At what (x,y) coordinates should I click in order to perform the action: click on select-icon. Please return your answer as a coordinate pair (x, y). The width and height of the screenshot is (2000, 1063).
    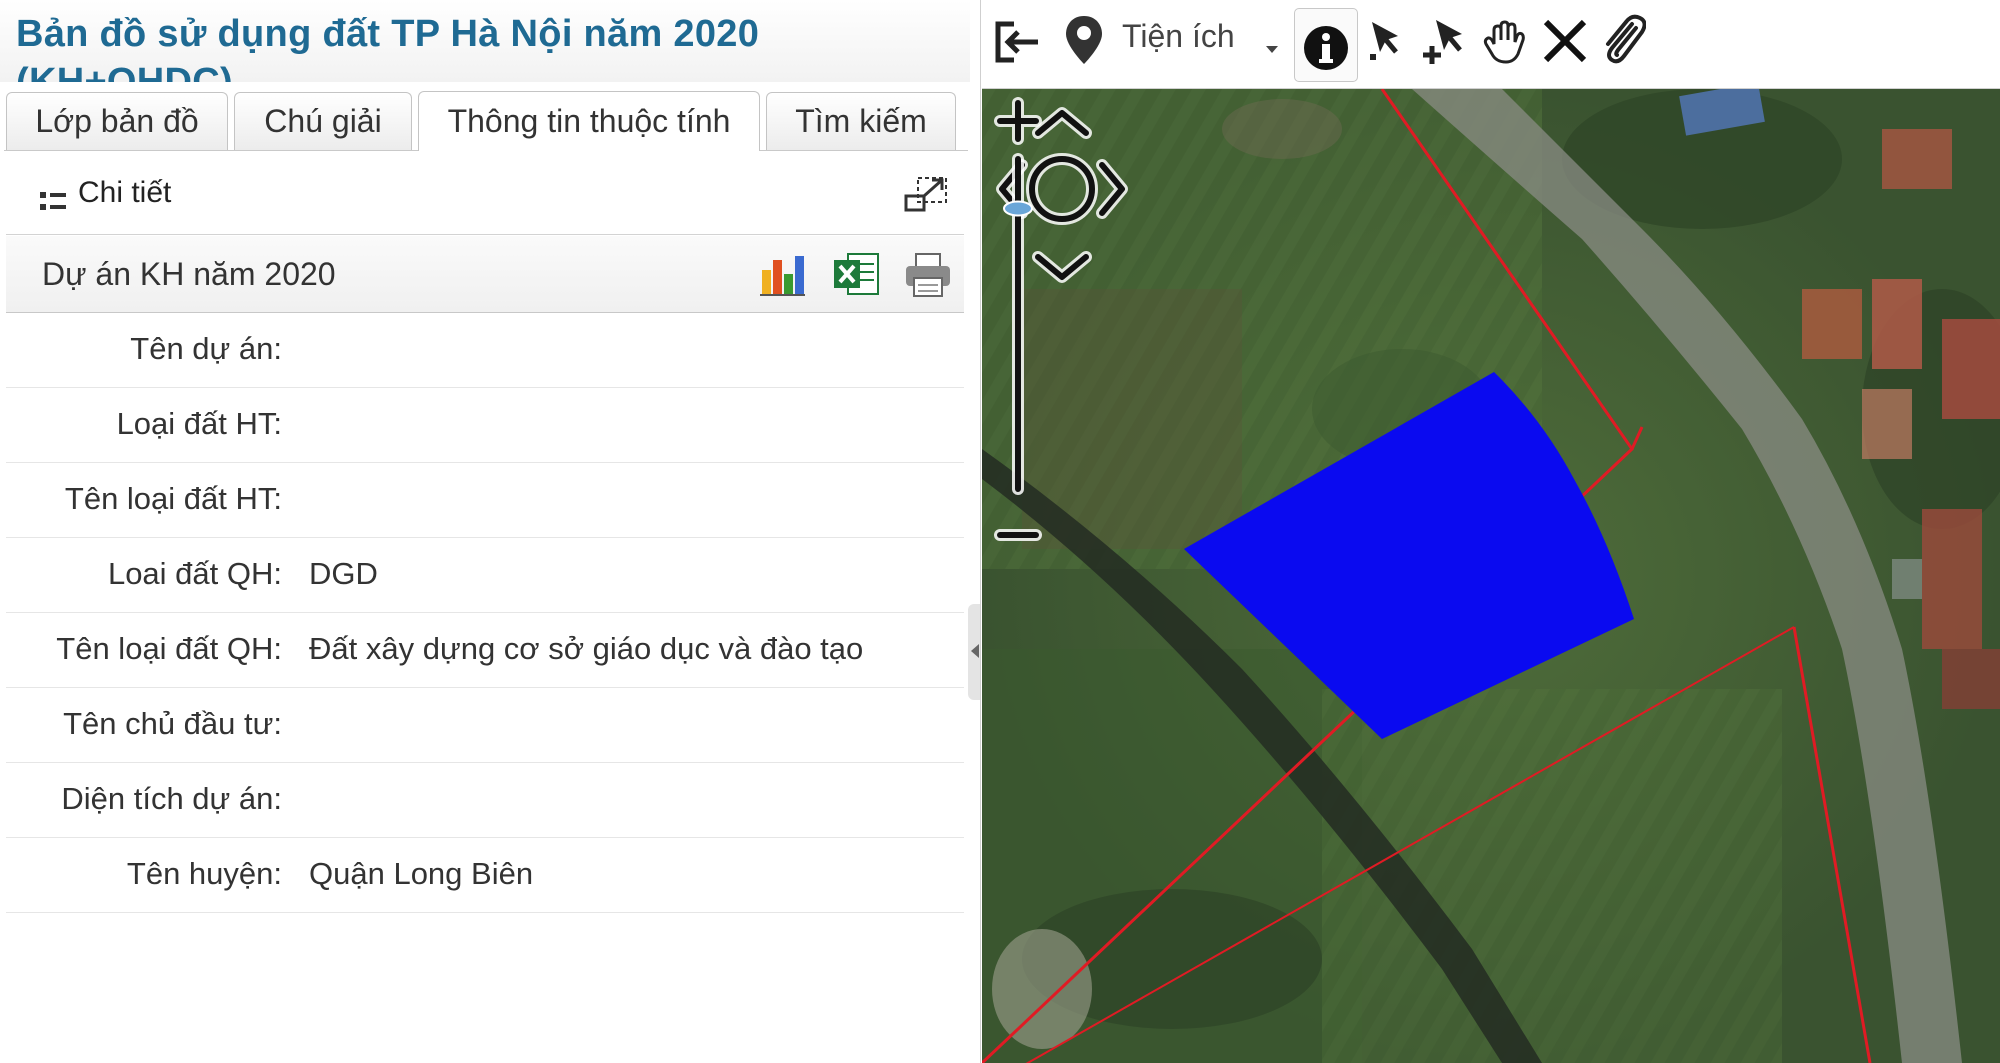
    Looking at the image, I should click on (1388, 40).